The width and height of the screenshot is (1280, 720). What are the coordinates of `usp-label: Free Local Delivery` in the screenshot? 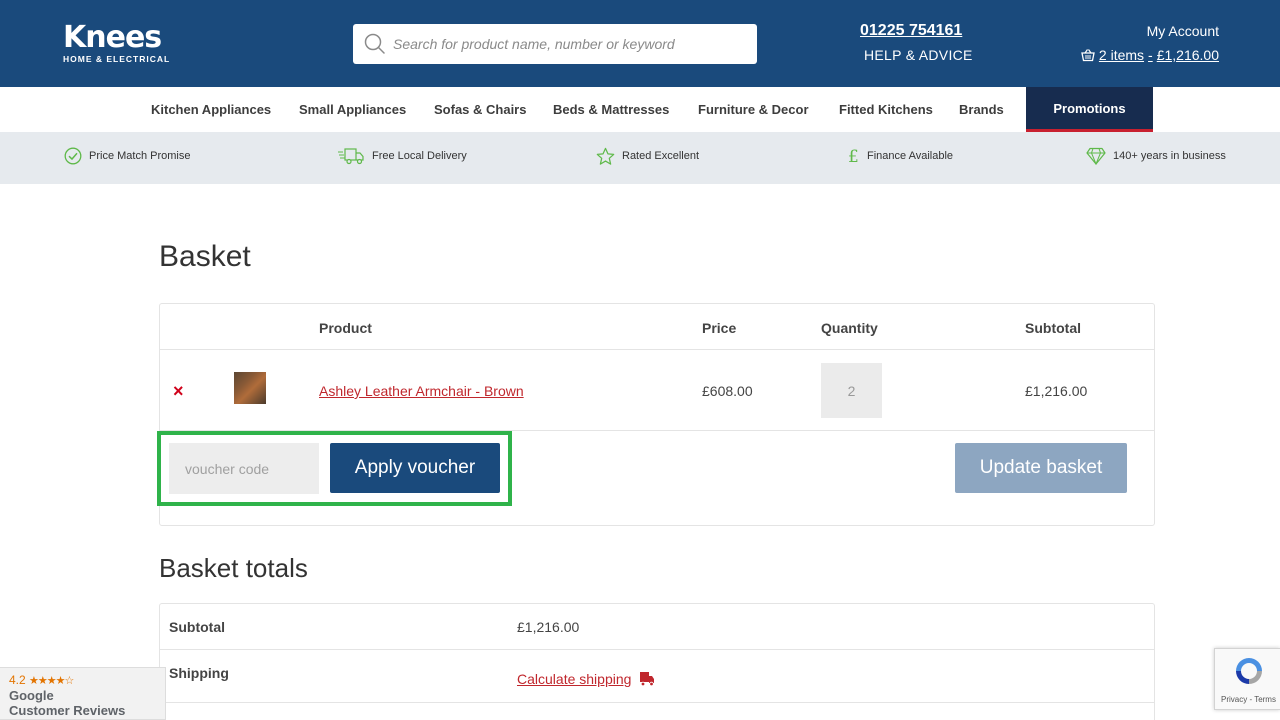 It's located at (419, 156).